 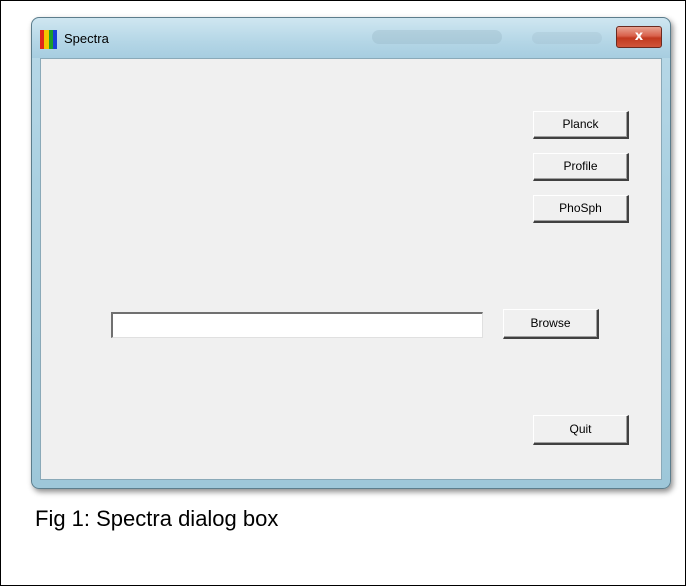 What do you see at coordinates (581, 209) in the screenshot?
I see `phosph-button: PhoSph` at bounding box center [581, 209].